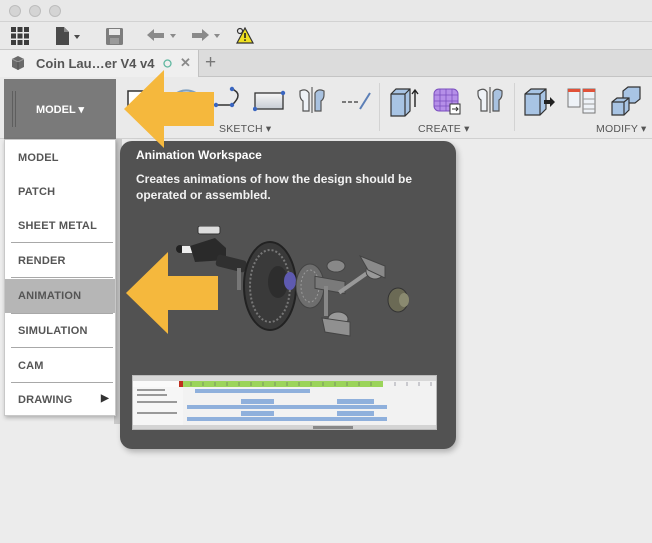 The image size is (652, 543). I want to click on form-grid-icon, so click(447, 101).